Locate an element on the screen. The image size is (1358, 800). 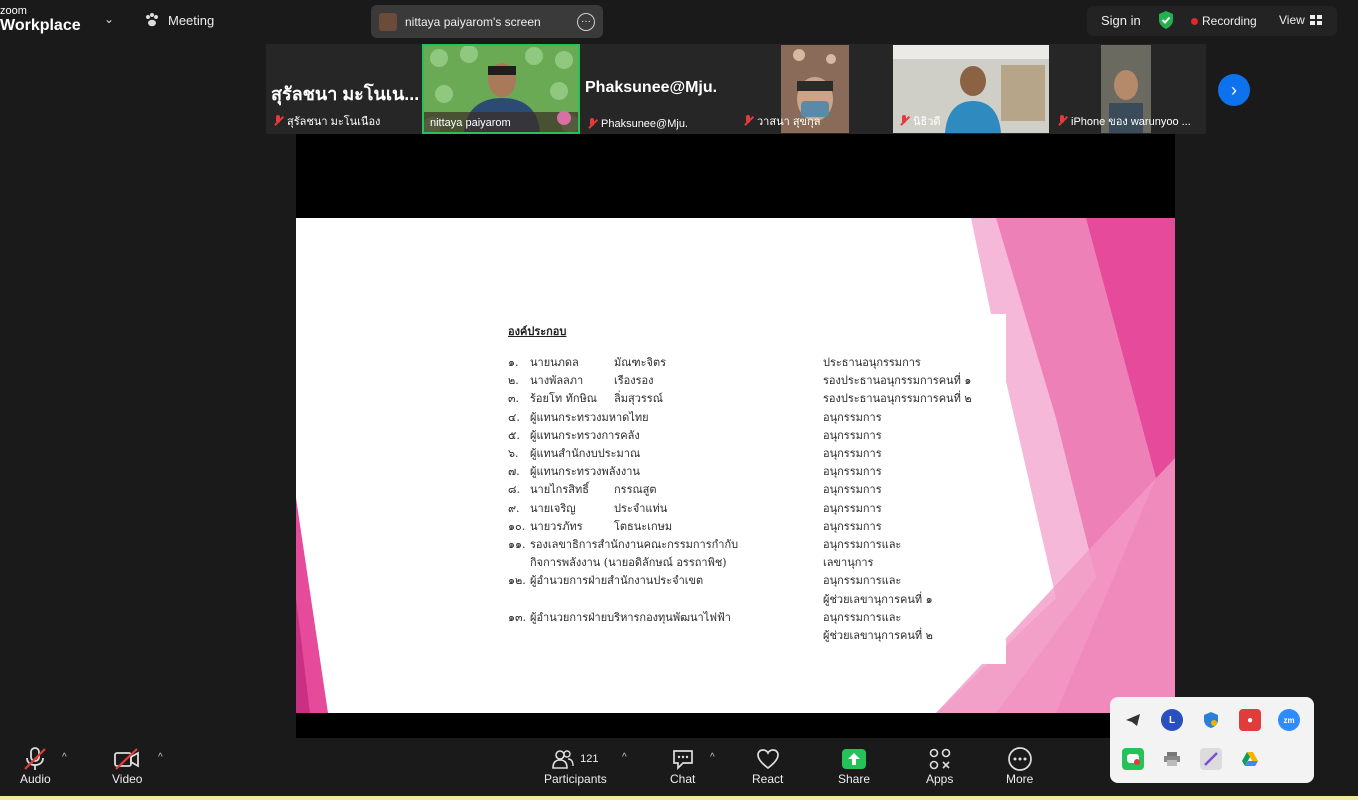
screen-share-indicator: nittaya paiyarom's screen ··· is located at coordinates (487, 21).